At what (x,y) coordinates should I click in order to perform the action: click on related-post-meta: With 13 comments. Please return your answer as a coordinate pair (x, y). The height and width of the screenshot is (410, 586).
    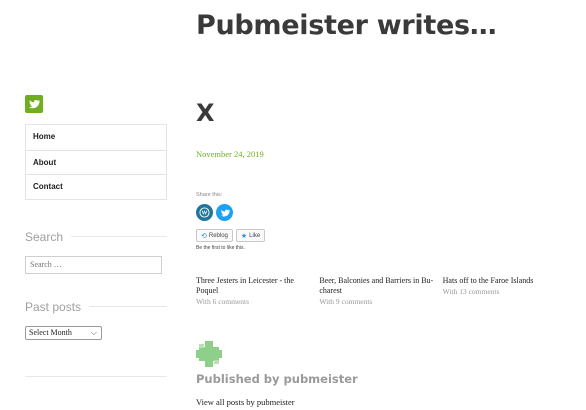
    Looking at the image, I should click on (471, 291).